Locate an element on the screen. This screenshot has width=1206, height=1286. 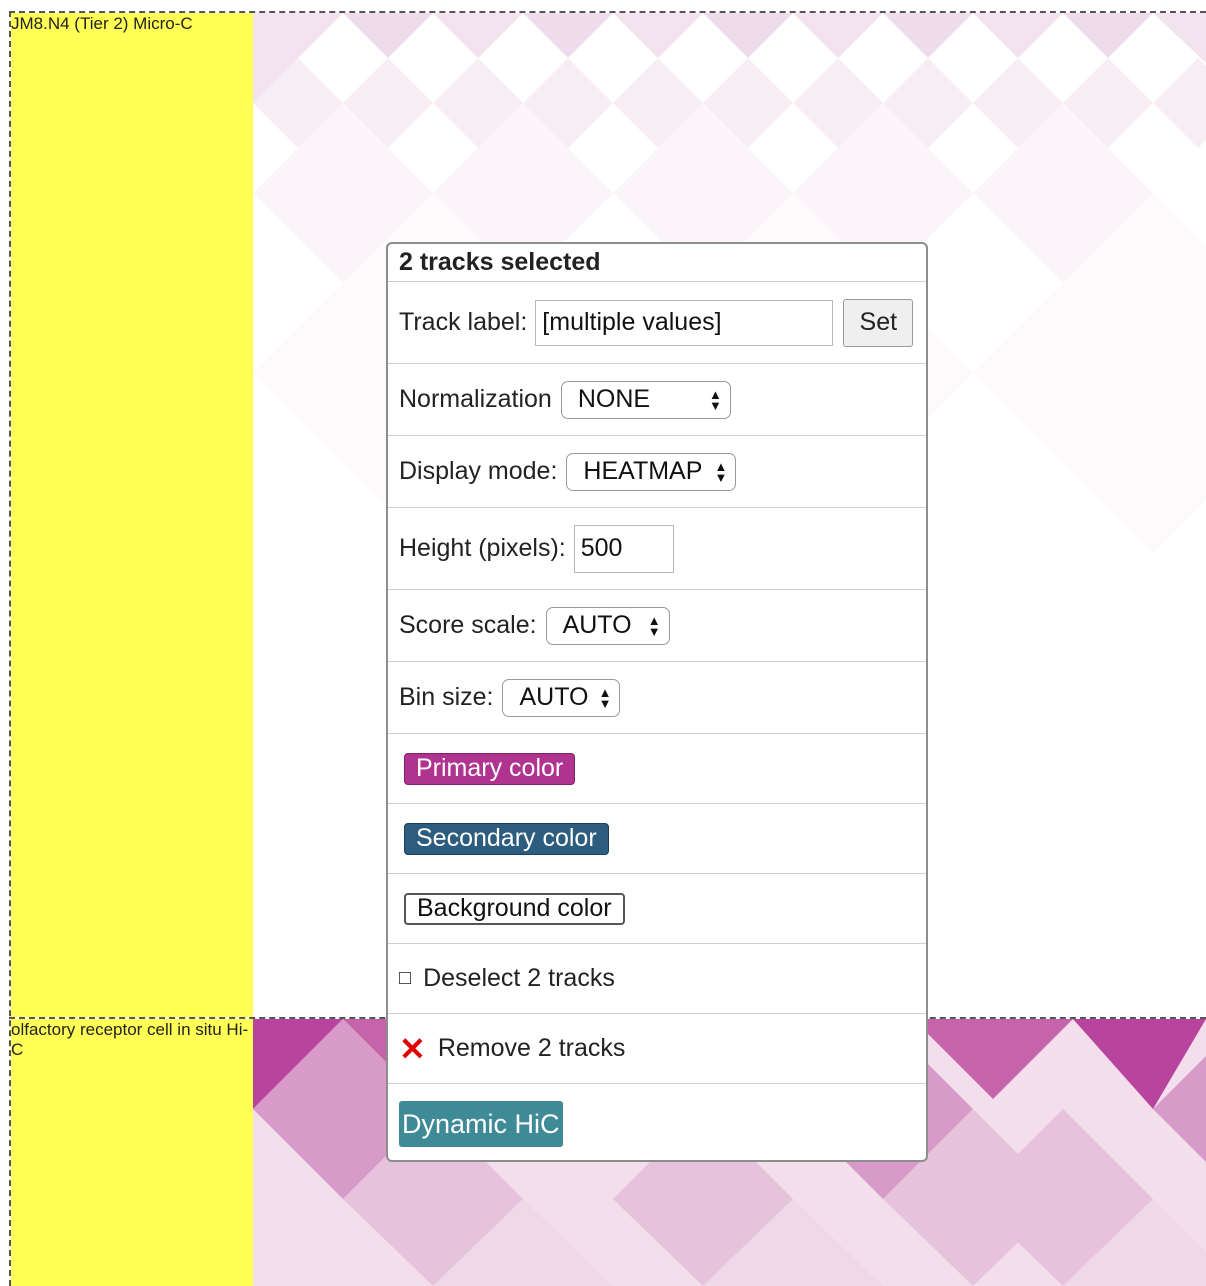
bin-size-select: AUTO ▲ ▼ is located at coordinates (561, 697).